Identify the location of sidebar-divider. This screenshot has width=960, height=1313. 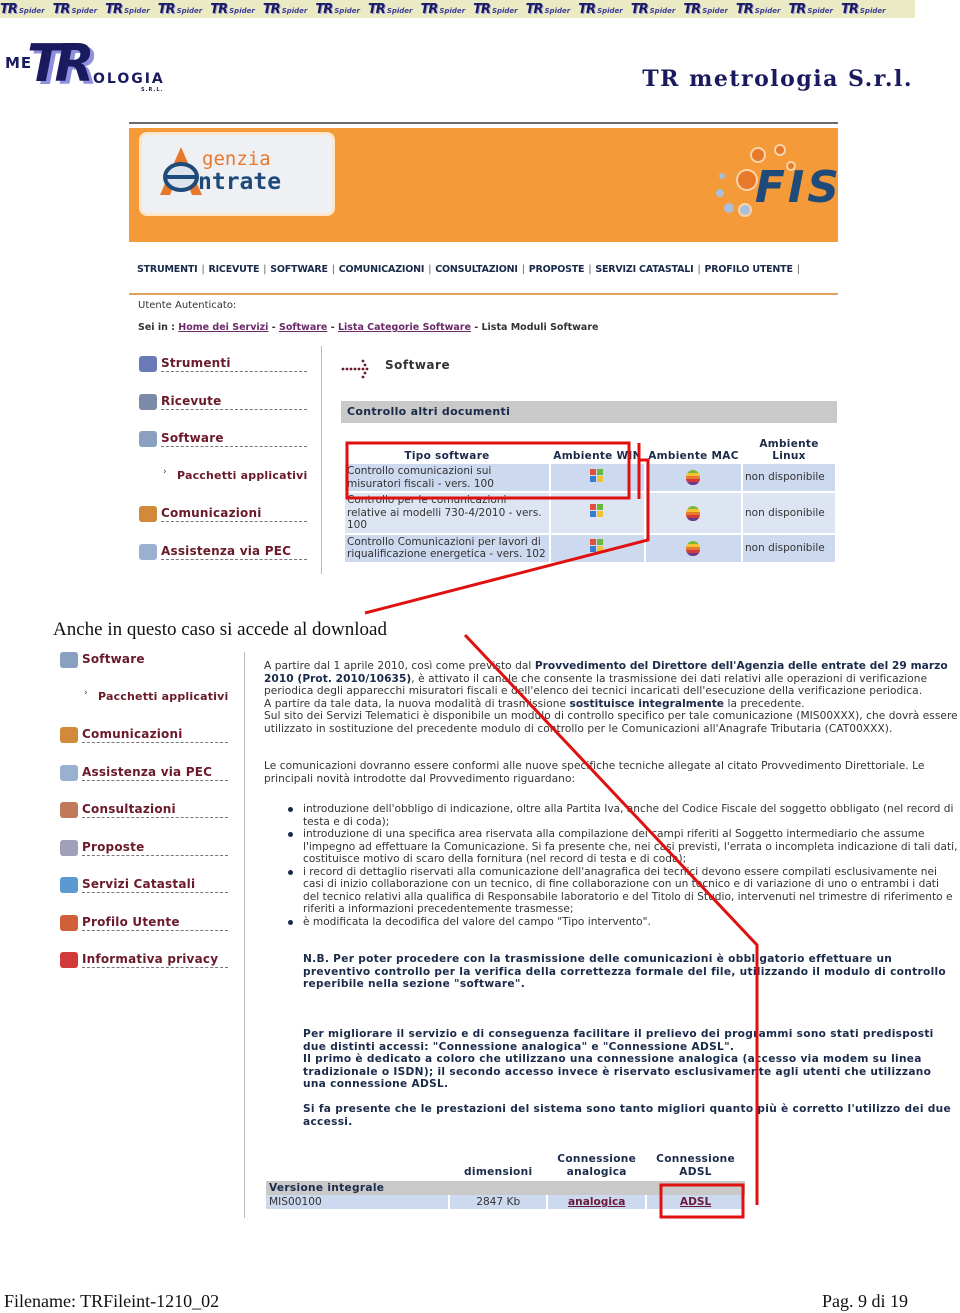
(244, 935).